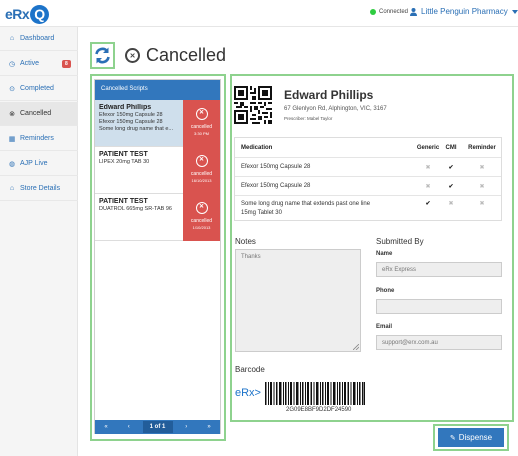 Image resolution: width=518 pixels, height=456 pixels. Describe the element at coordinates (12, 164) in the screenshot. I see `globe-icon: ◍` at that location.